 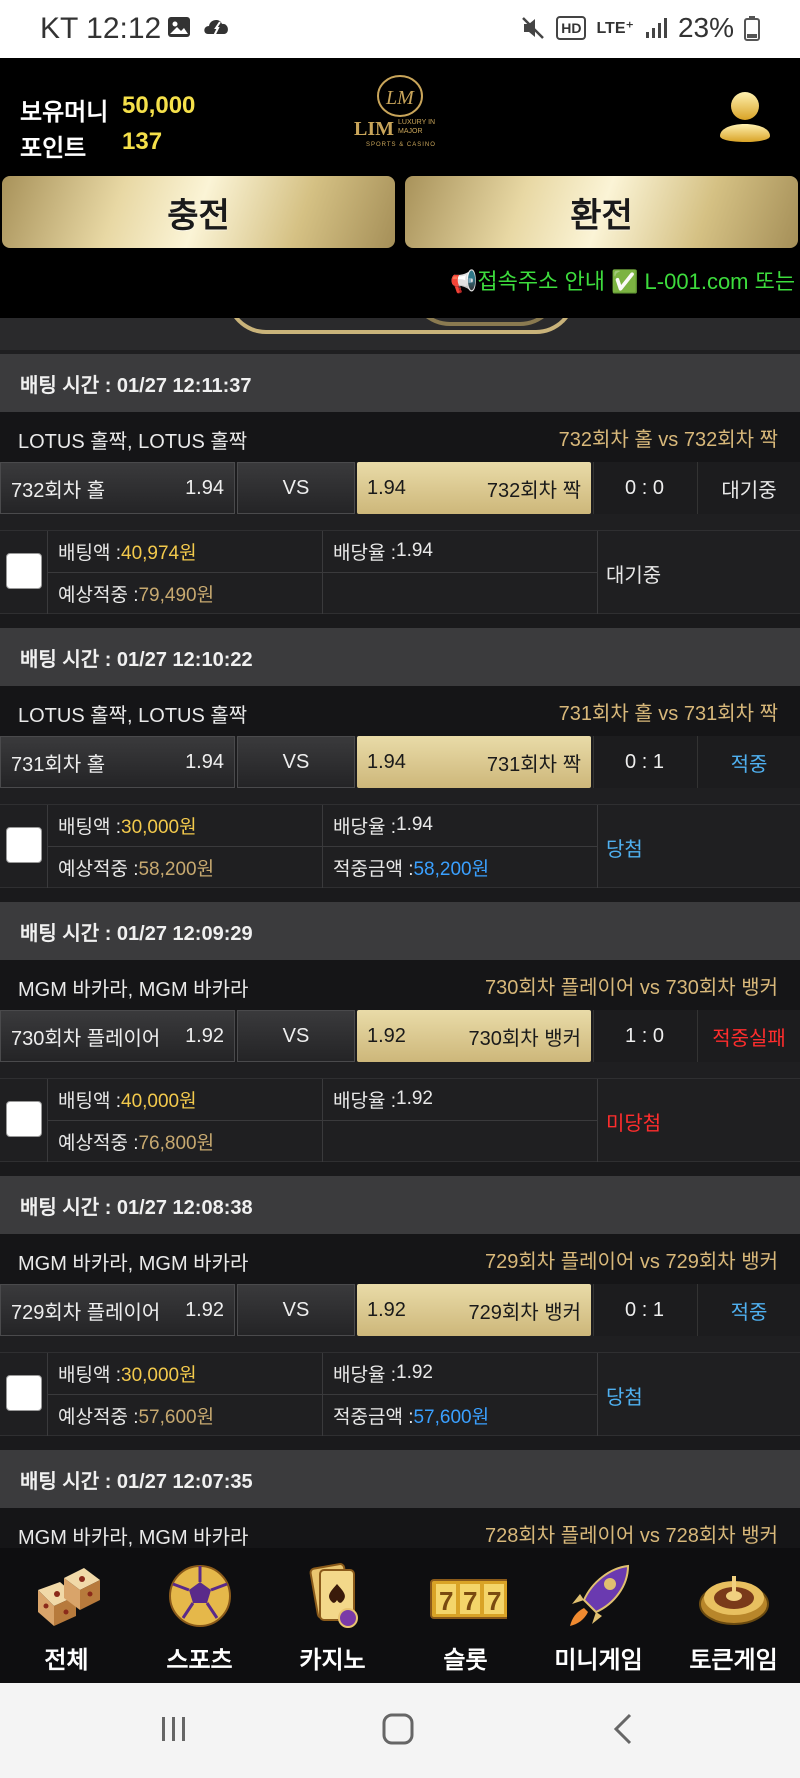 What do you see at coordinates (474, 488) in the screenshot?
I see `away-pick-button: 1.94 732회차 짝` at bounding box center [474, 488].